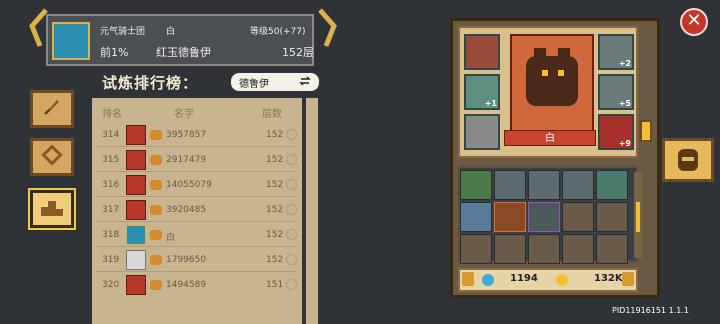  What do you see at coordinates (646, 131) in the screenshot?
I see `collapse-button` at bounding box center [646, 131].